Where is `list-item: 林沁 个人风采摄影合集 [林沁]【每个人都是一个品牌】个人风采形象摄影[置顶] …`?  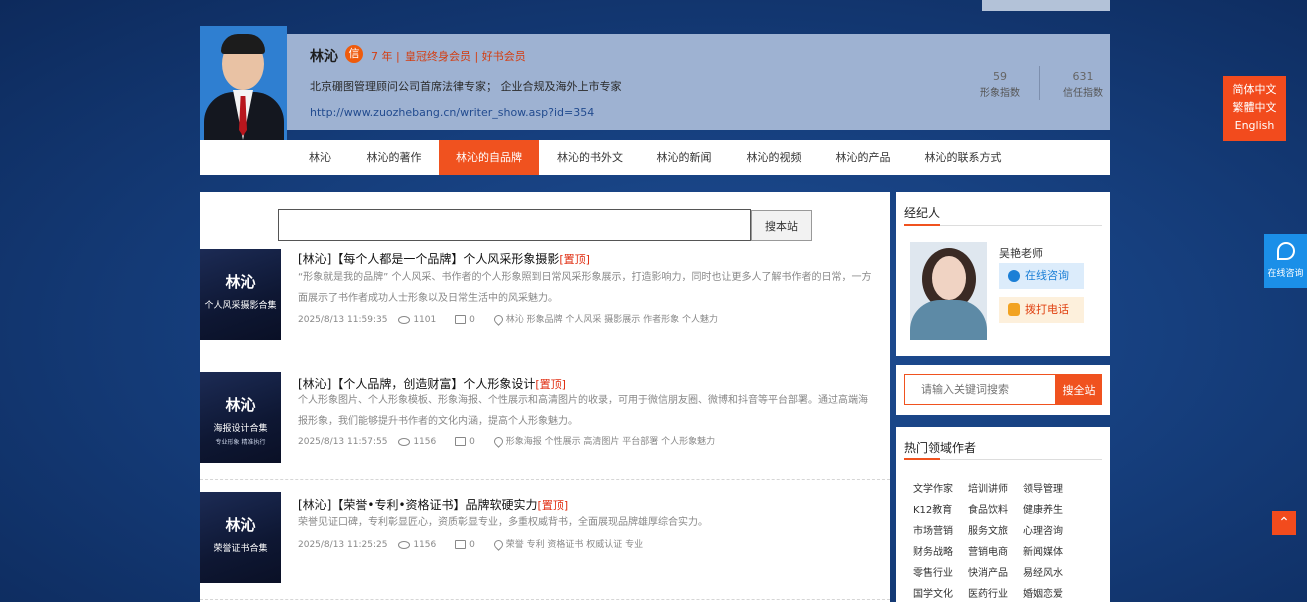
list-item: 林沁 个人风采摄影合集 [林沁]【每个人都是一个品牌】个人风采形象摄影[置顶] … is located at coordinates (545, 304).